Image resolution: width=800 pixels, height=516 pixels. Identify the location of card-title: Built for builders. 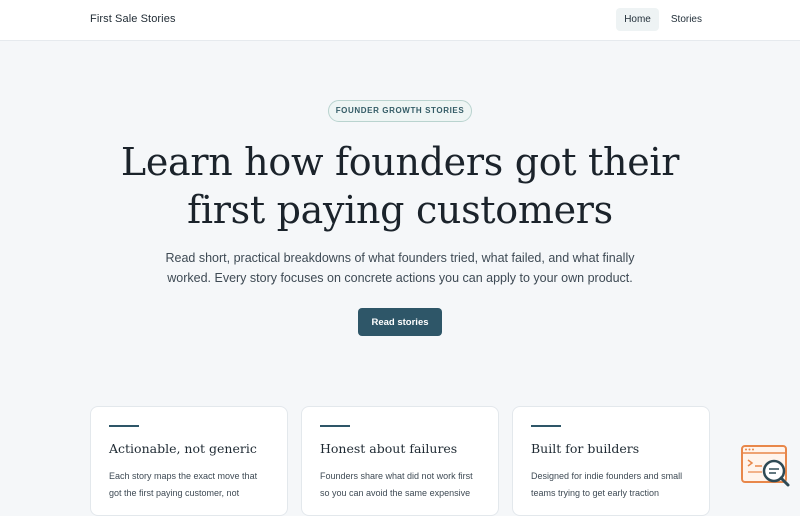
(585, 448).